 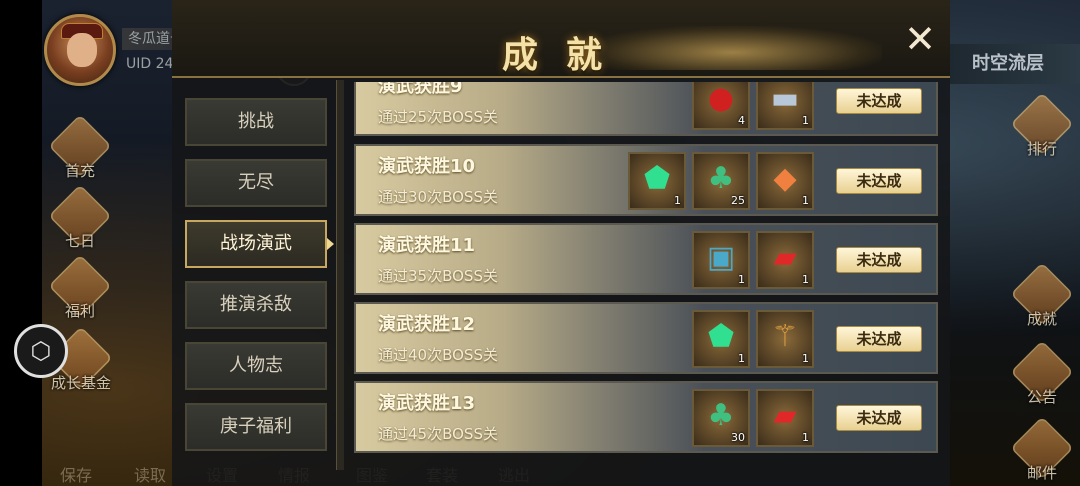 What do you see at coordinates (80, 217) in the screenshot?
I see `seven-day-button: 七日` at bounding box center [80, 217].